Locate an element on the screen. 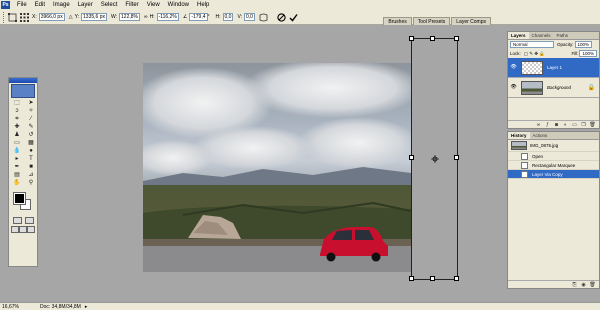 The width and height of the screenshot is (600, 310). photoshop-app-icon: Ps is located at coordinates (5, 5).